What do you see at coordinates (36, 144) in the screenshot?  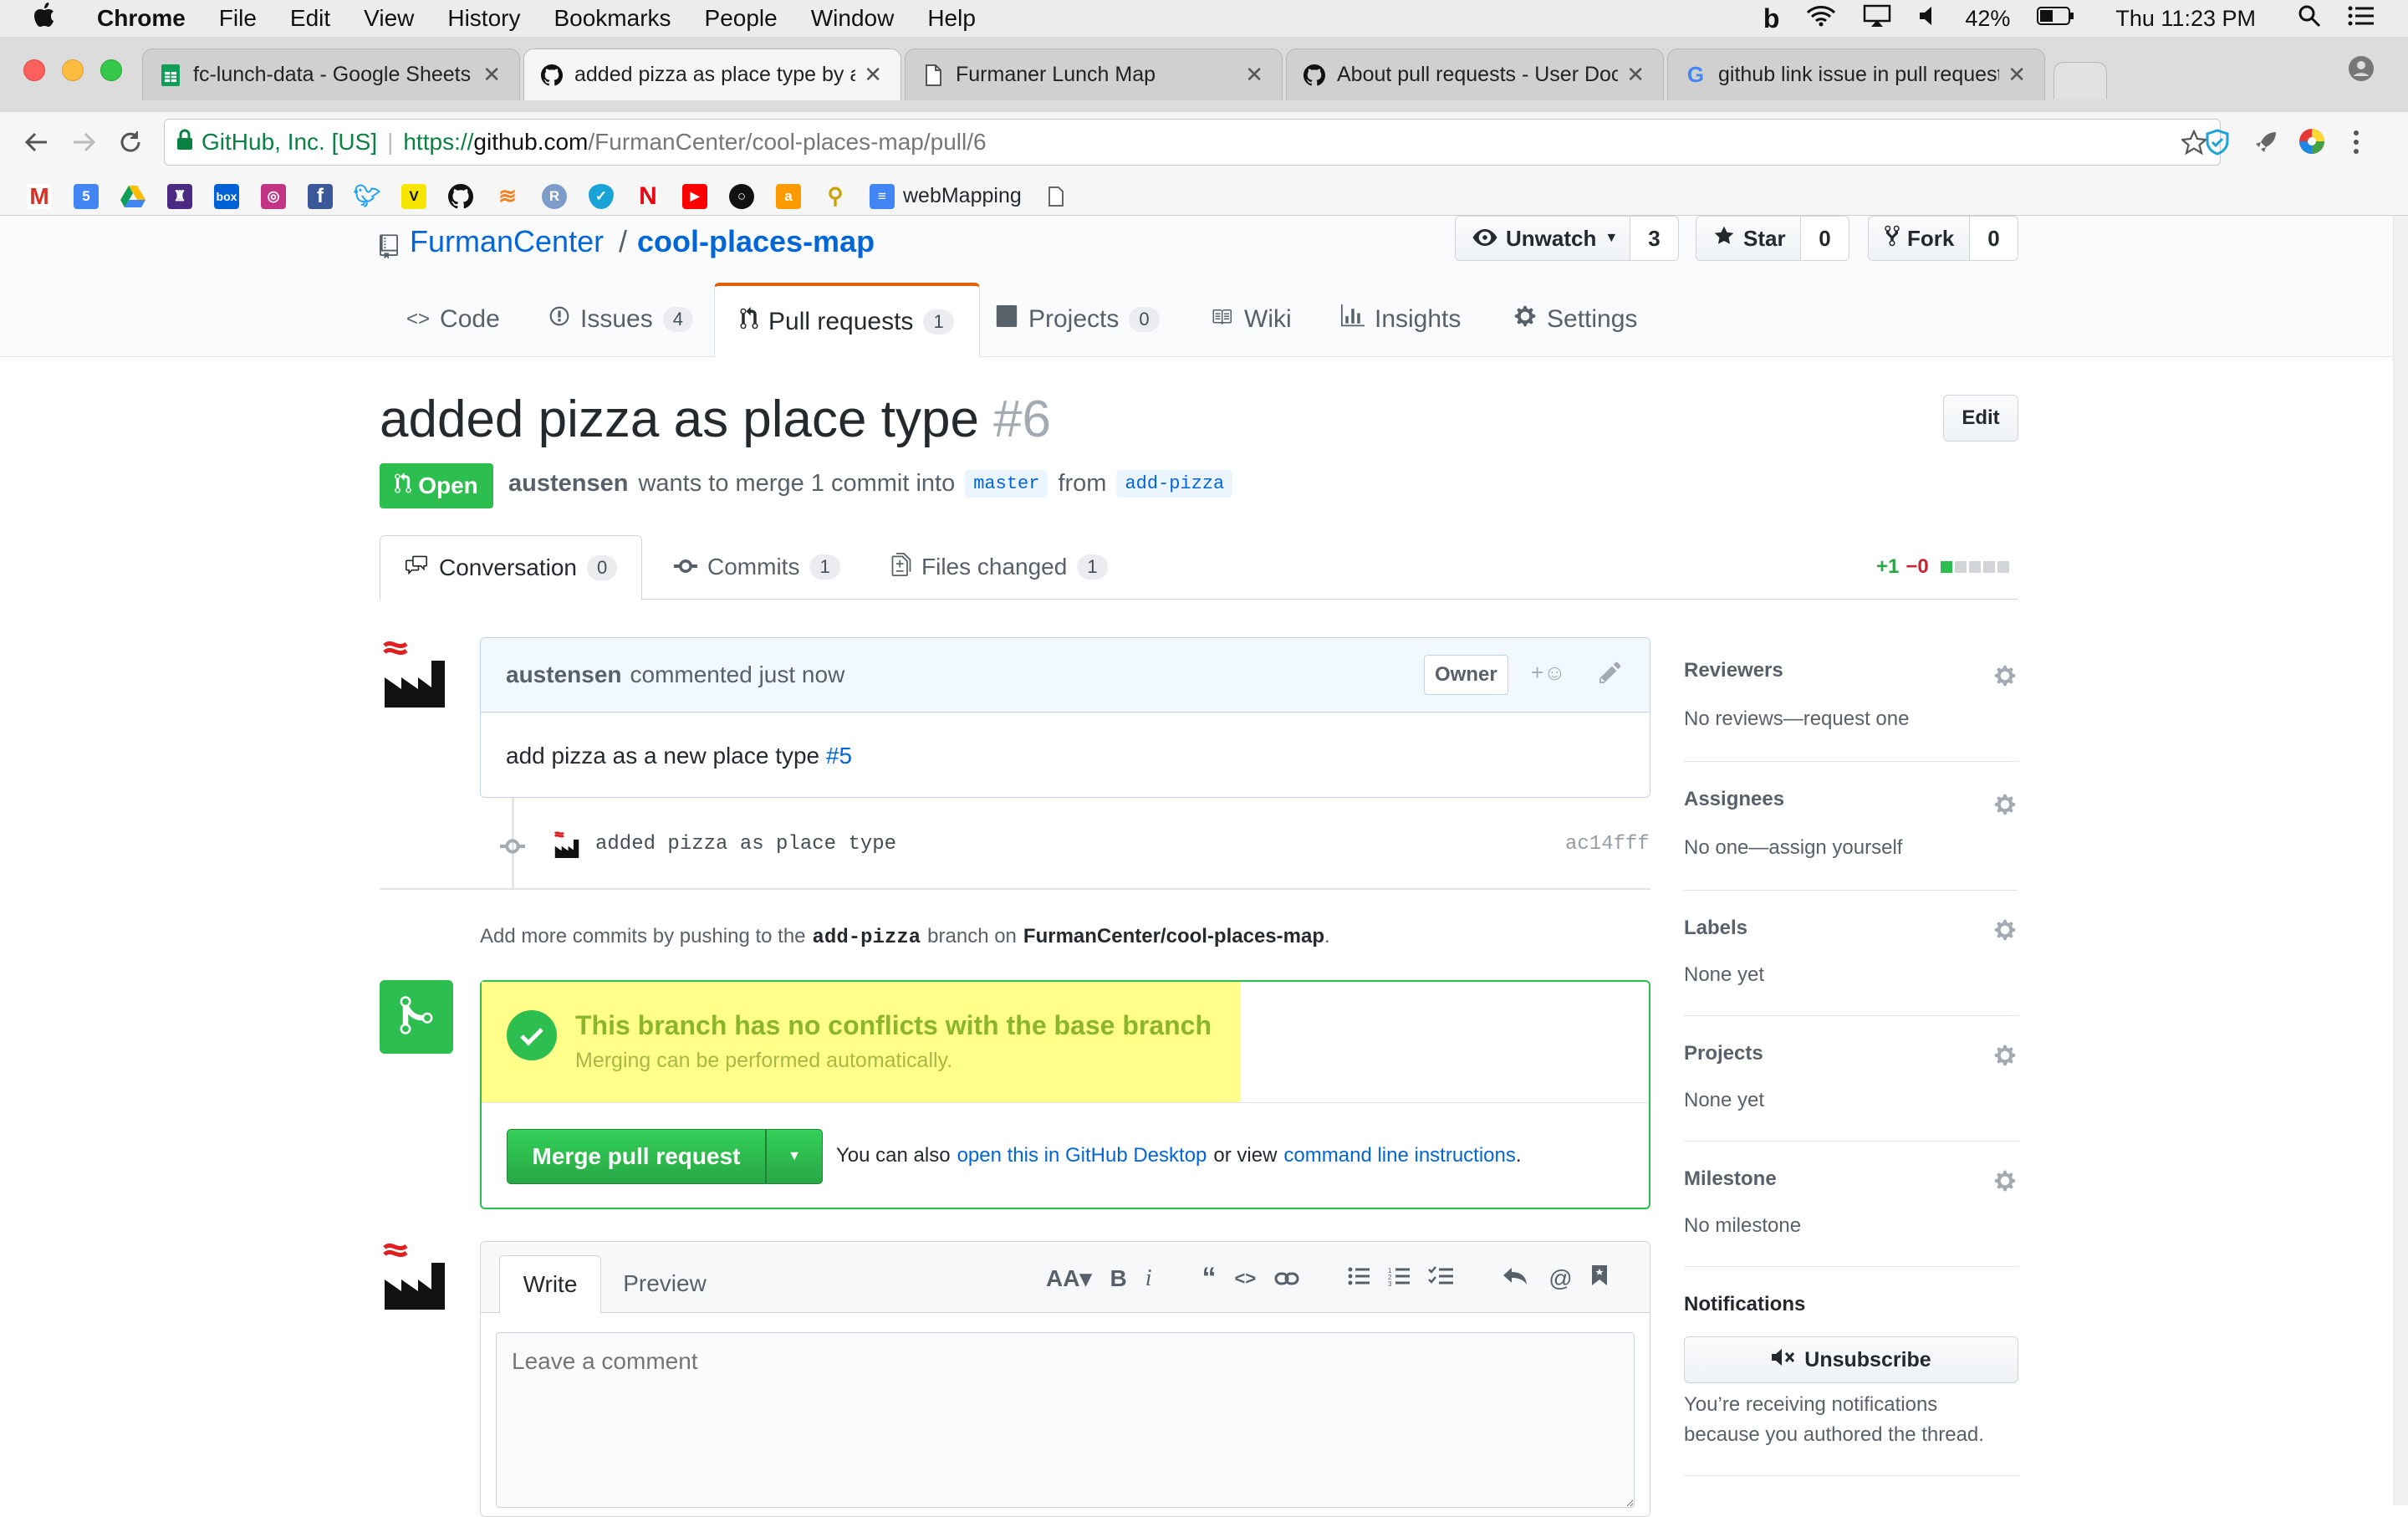 I see `back-icon` at bounding box center [36, 144].